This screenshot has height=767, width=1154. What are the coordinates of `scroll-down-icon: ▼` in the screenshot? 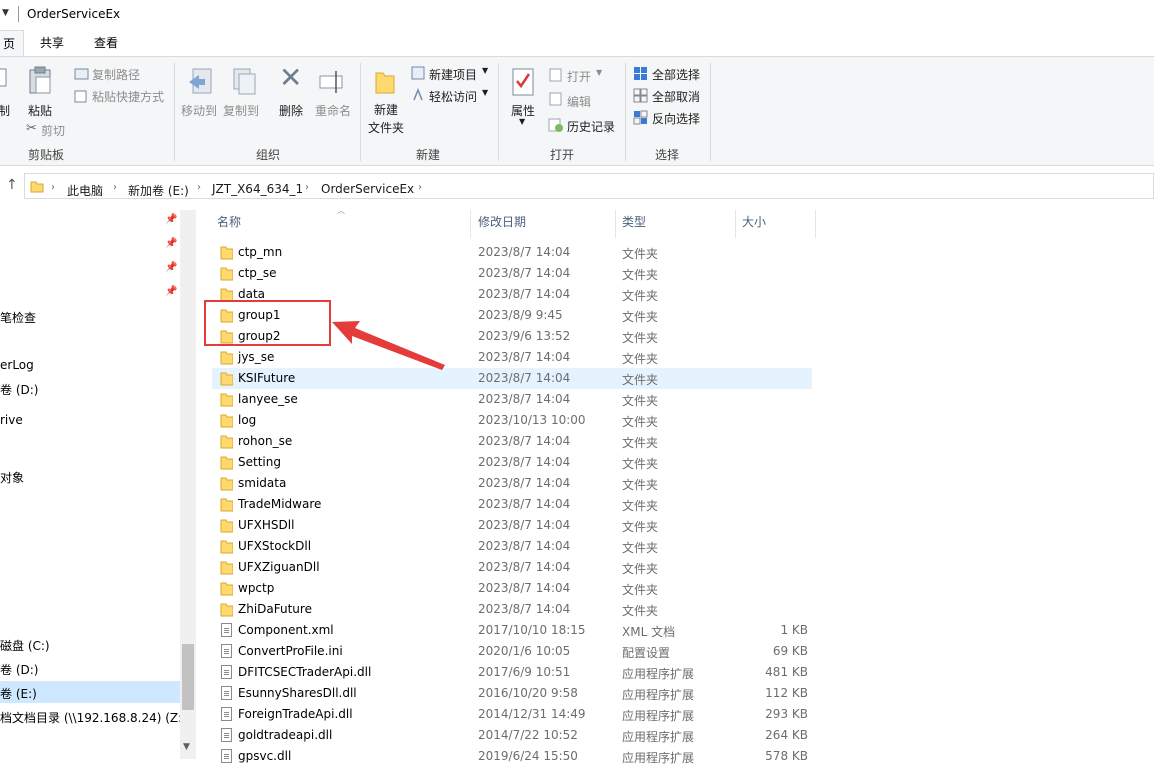 It's located at (186, 747).